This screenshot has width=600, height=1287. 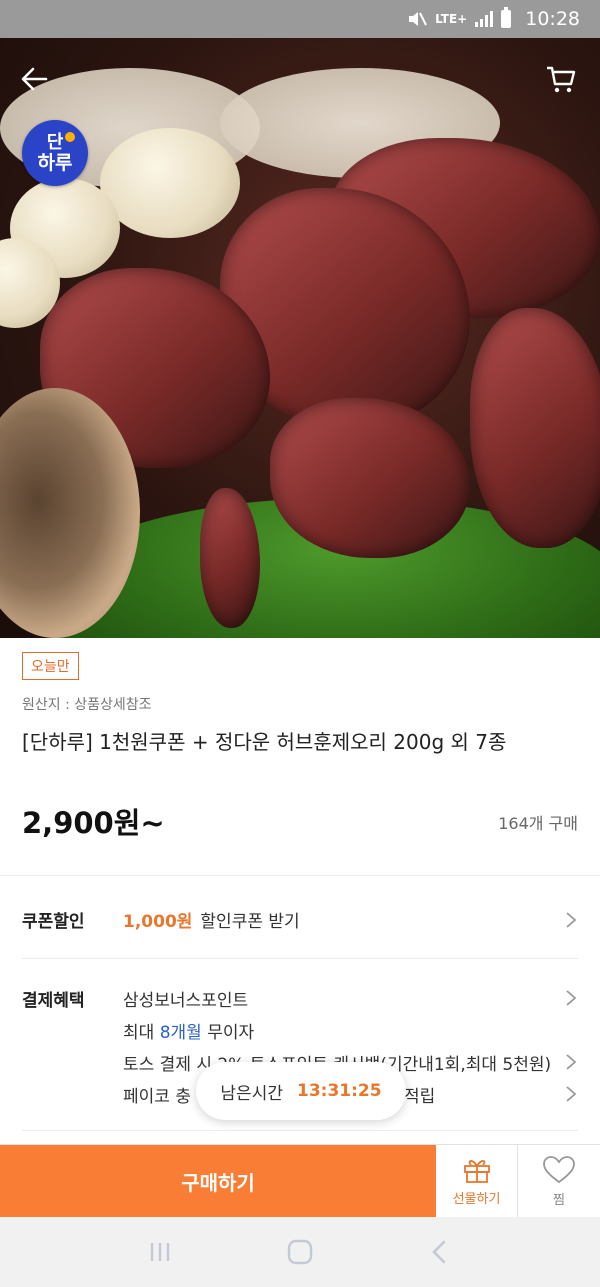 I want to click on cart-icon, so click(x=561, y=79).